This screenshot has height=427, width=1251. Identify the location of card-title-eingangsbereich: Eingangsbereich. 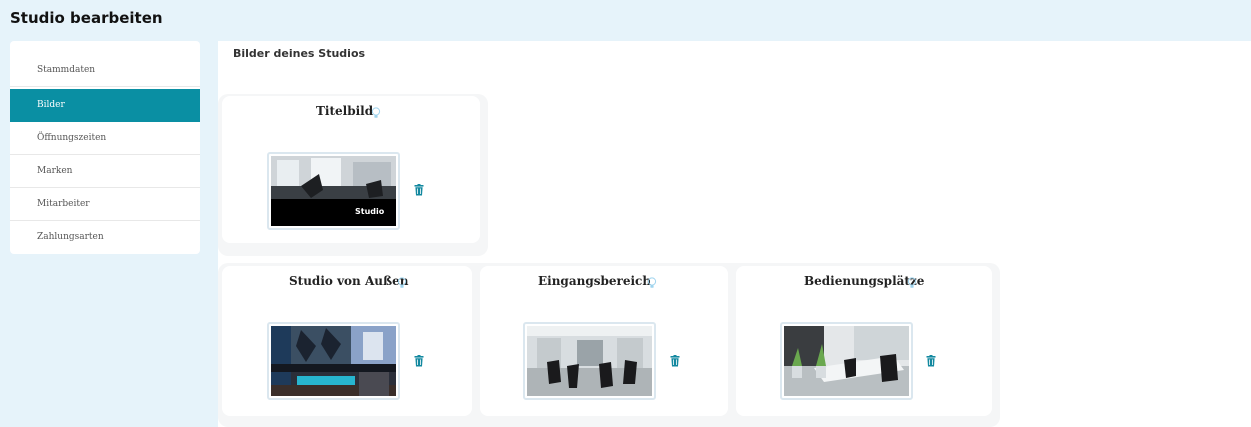
(595, 281).